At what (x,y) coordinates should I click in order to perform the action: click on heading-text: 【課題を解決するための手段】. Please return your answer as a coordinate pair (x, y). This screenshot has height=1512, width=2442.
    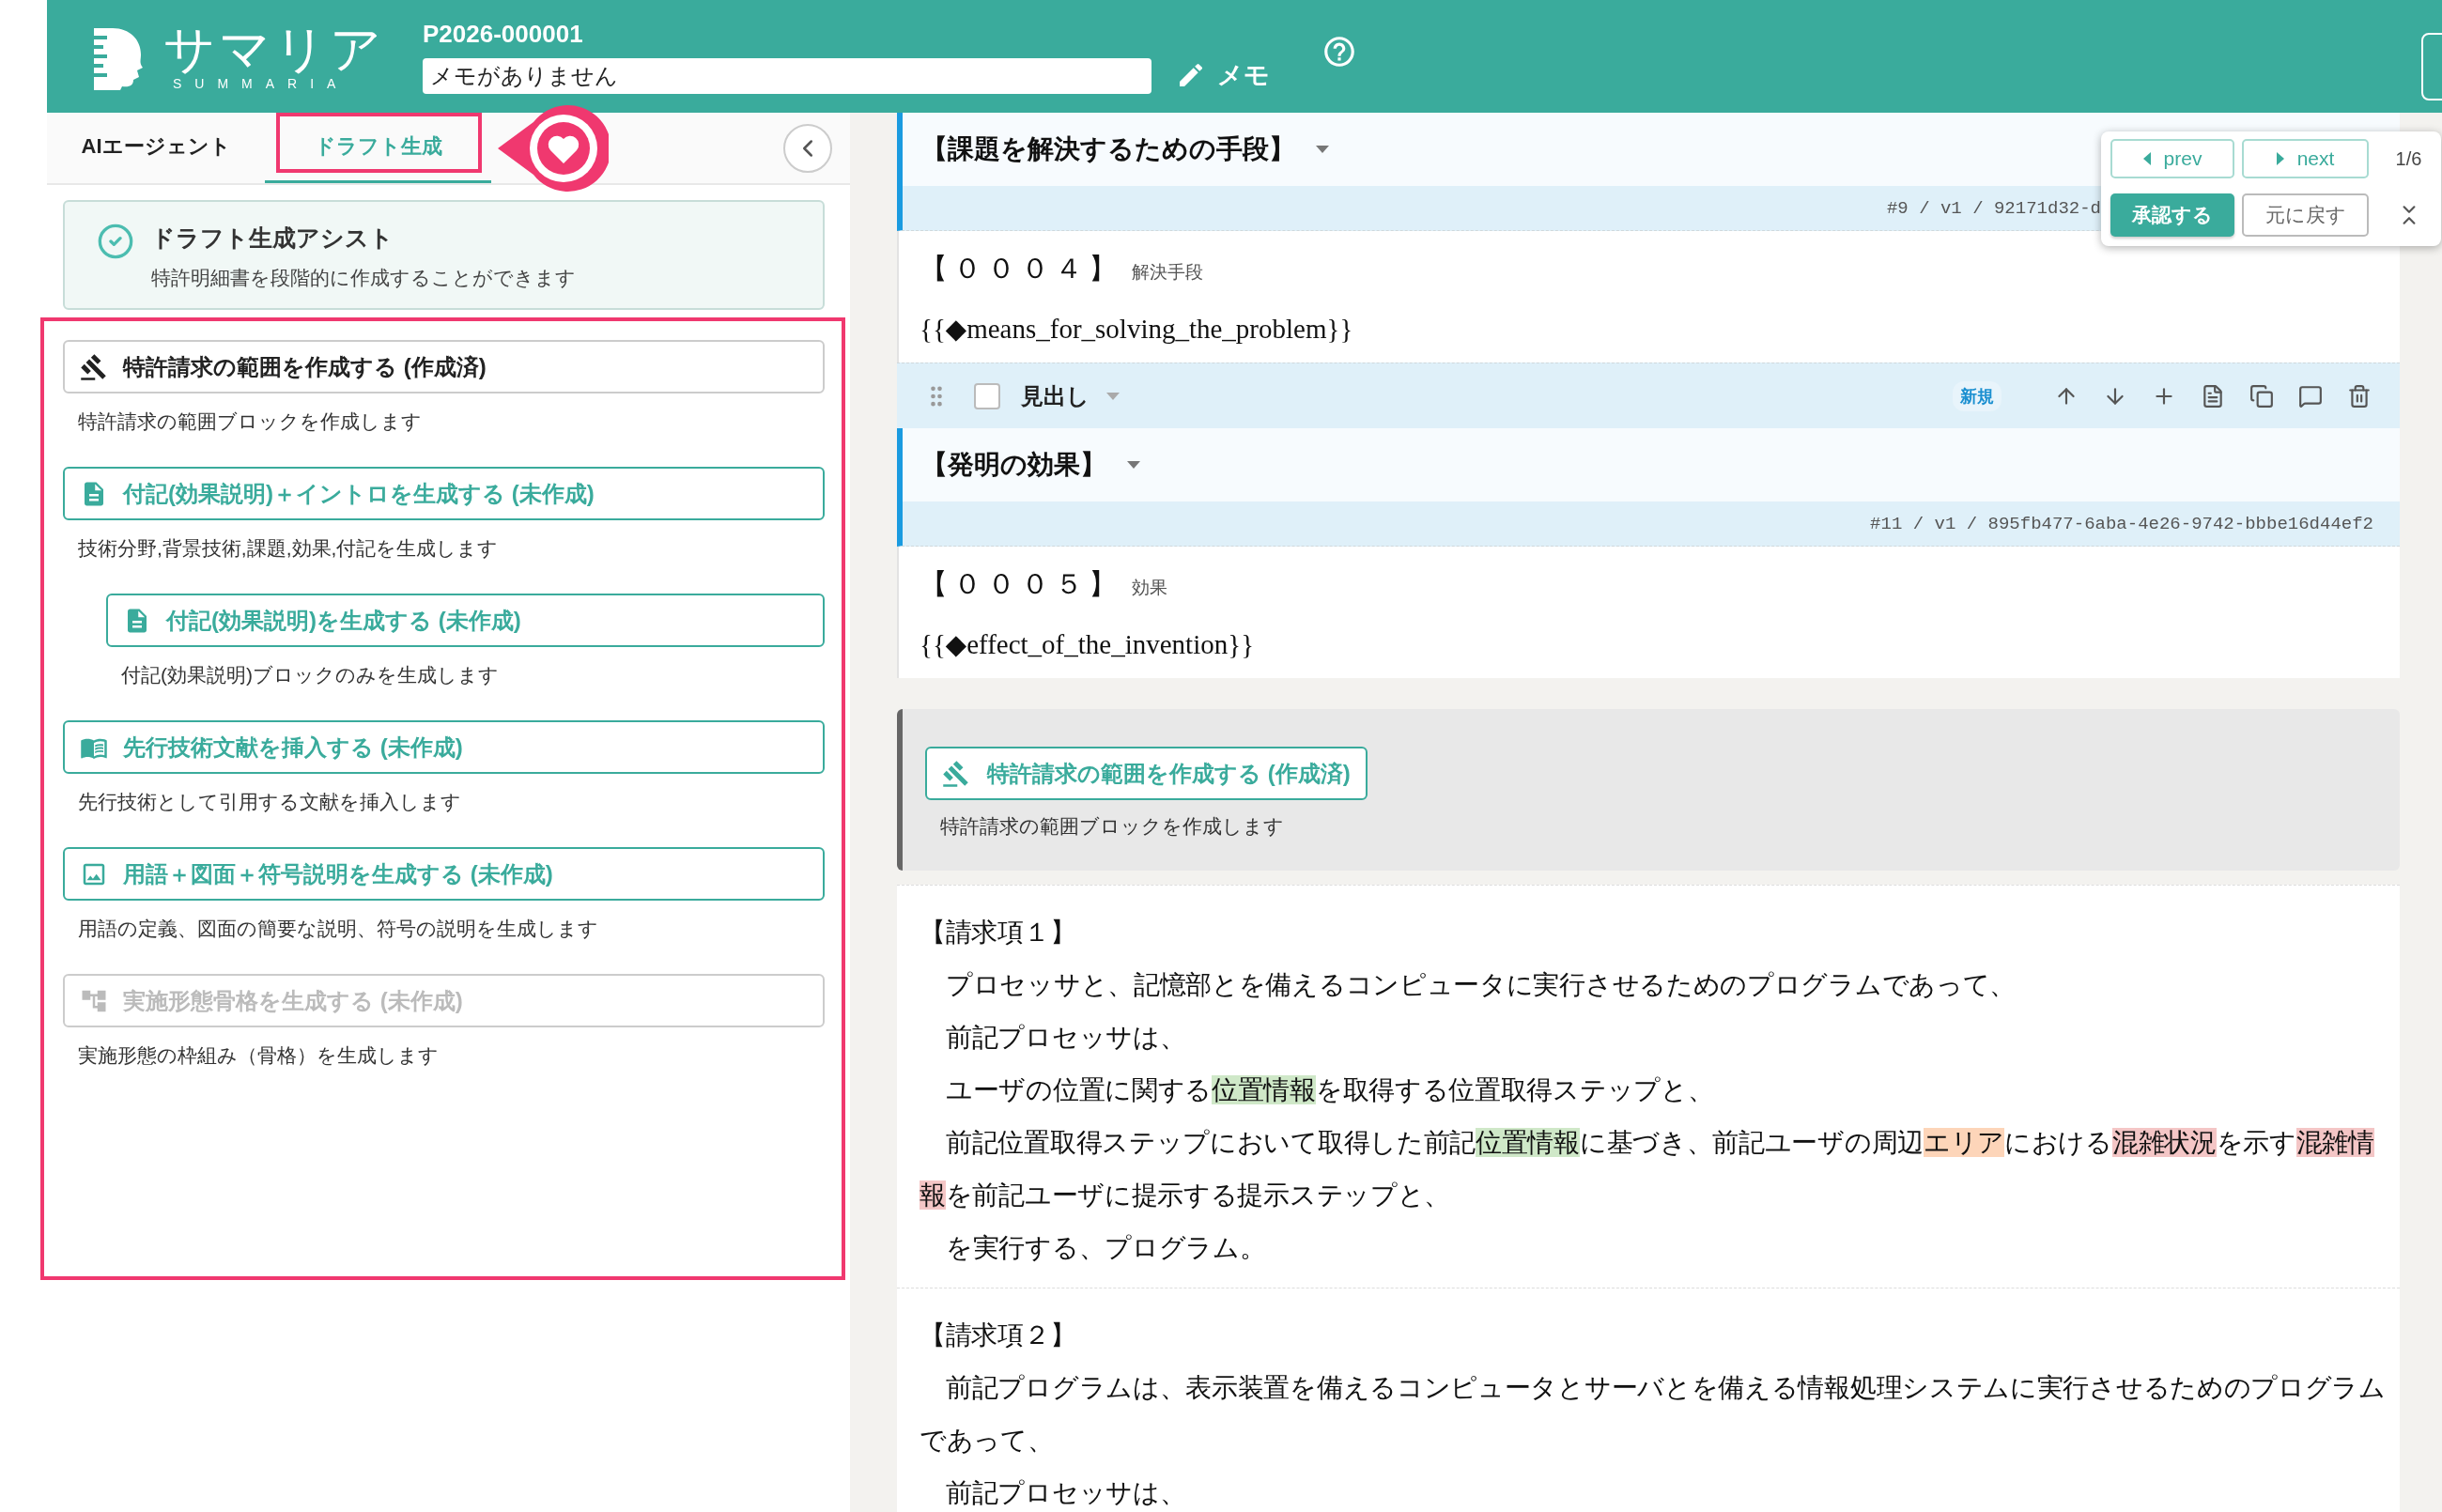
    Looking at the image, I should click on (1108, 149).